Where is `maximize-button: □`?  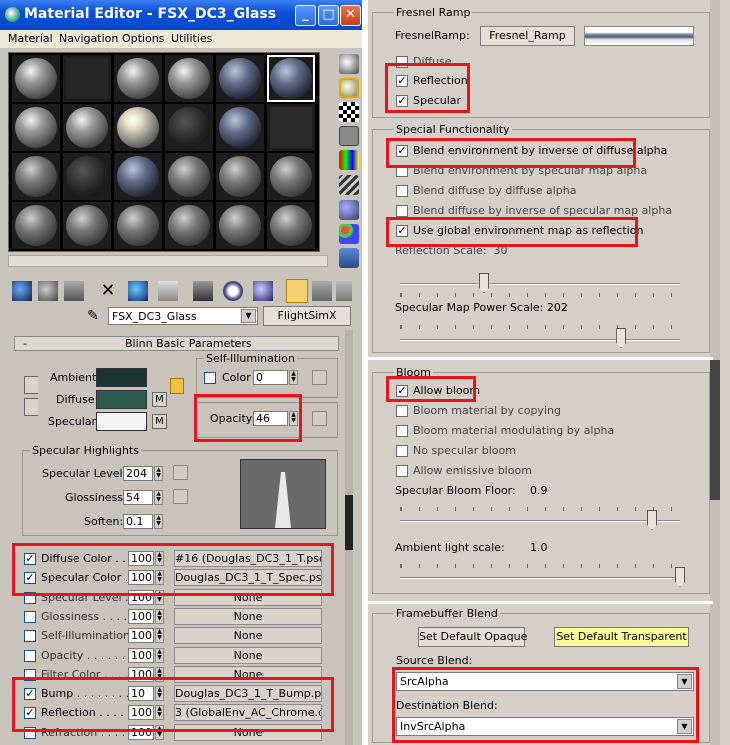
maximize-button: □ is located at coordinates (328, 15).